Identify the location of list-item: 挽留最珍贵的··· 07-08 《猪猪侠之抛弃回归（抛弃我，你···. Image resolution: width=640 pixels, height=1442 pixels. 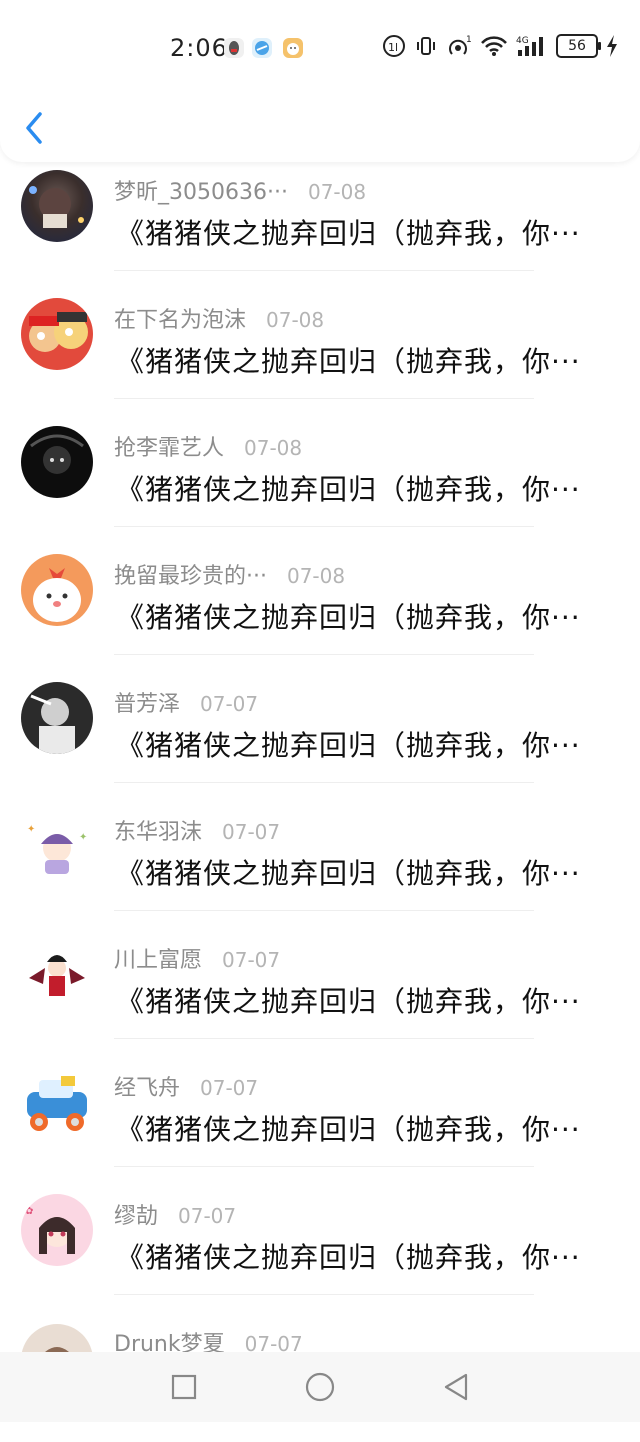
(320, 610).